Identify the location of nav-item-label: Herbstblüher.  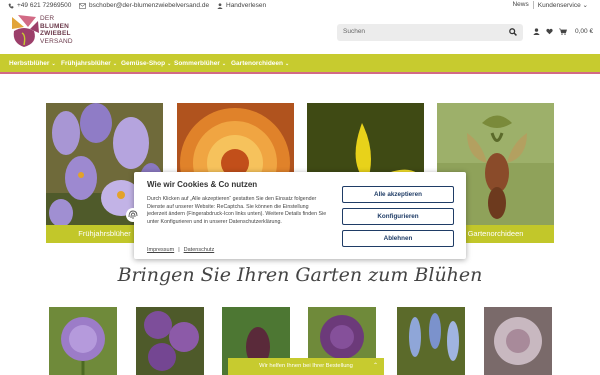
(29, 63).